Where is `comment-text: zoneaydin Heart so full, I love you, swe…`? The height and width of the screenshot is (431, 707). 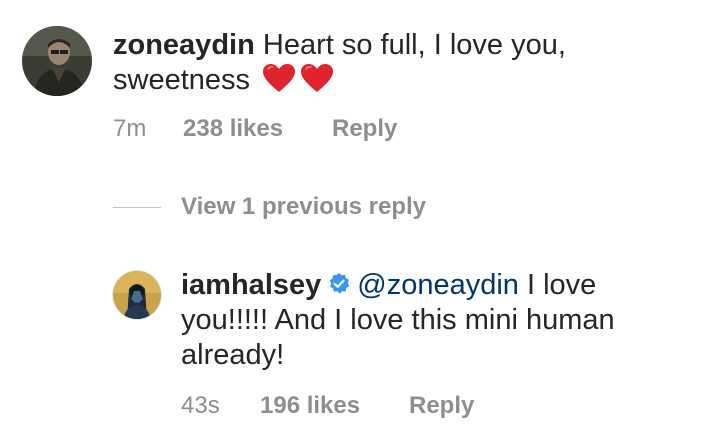 comment-text: zoneaydin Heart so full, I love you, swe… is located at coordinates (393, 63).